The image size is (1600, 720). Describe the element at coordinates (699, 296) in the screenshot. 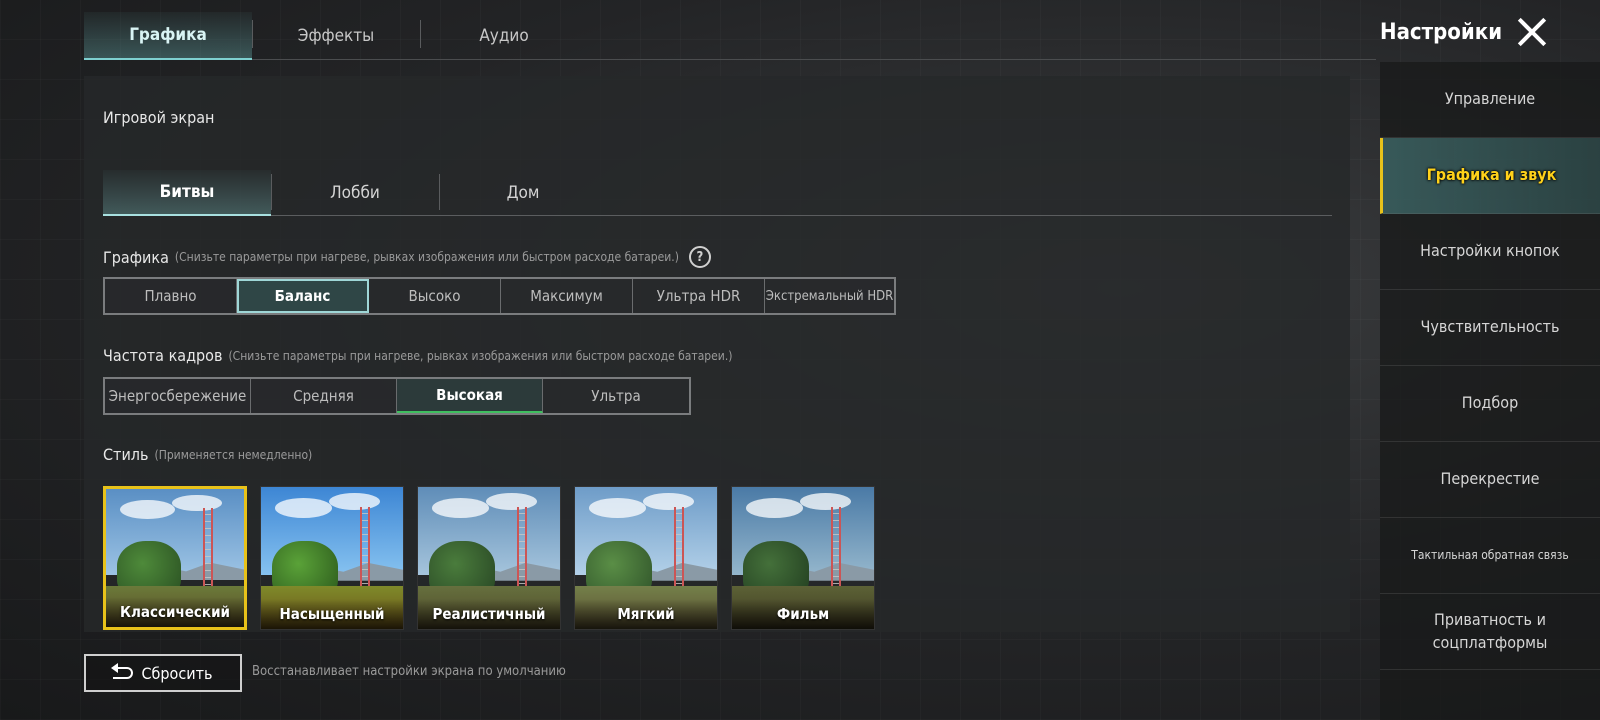

I see `graphics-option-ultra-hdr: Ультра HDR` at that location.